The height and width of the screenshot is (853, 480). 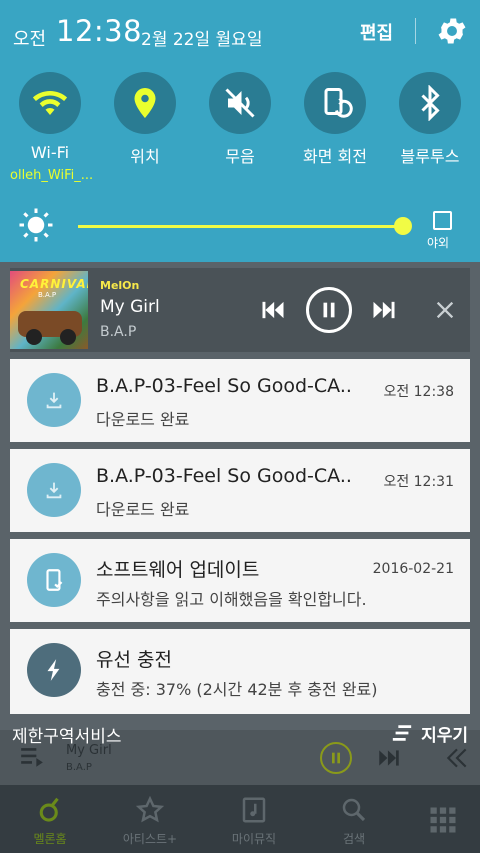 I want to click on melon-home-icon, so click(x=49, y=809).